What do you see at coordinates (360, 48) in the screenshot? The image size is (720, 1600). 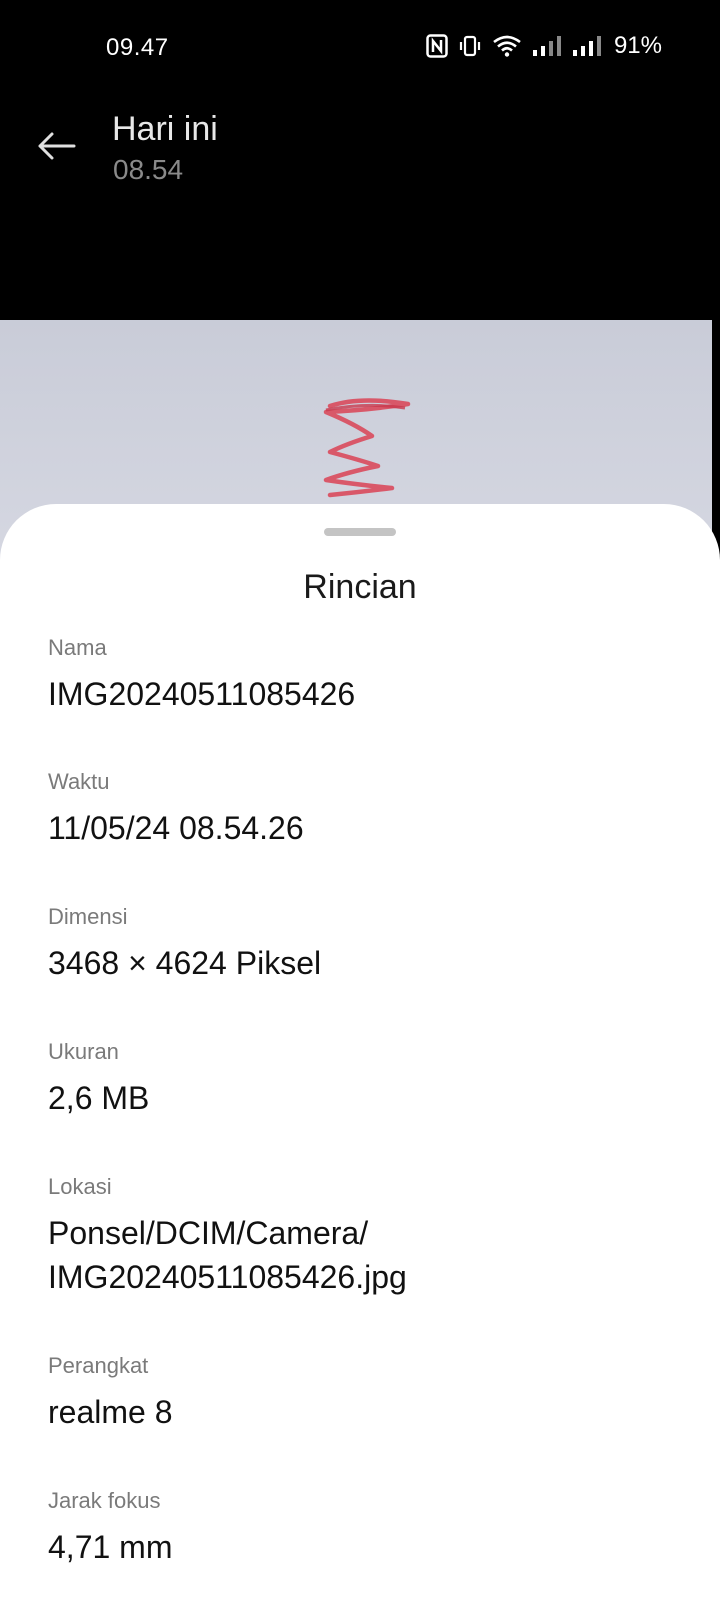 I see `status-bar: 09.47 91%` at bounding box center [360, 48].